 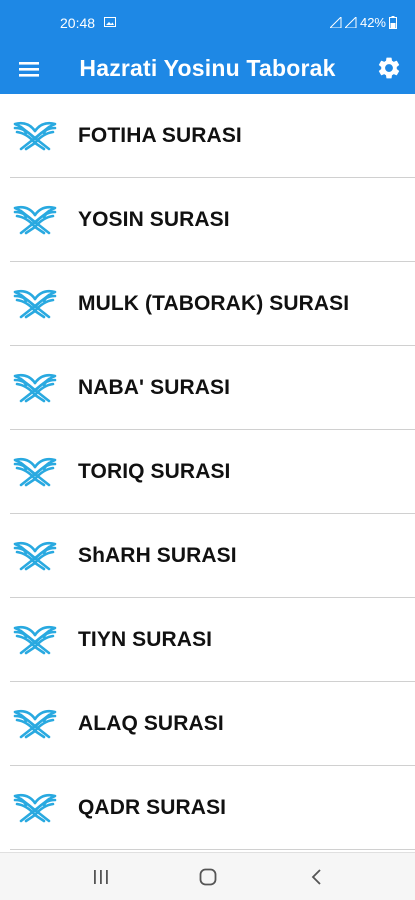 What do you see at coordinates (154, 219) in the screenshot?
I see `surah-label: YOSIN SURASI` at bounding box center [154, 219].